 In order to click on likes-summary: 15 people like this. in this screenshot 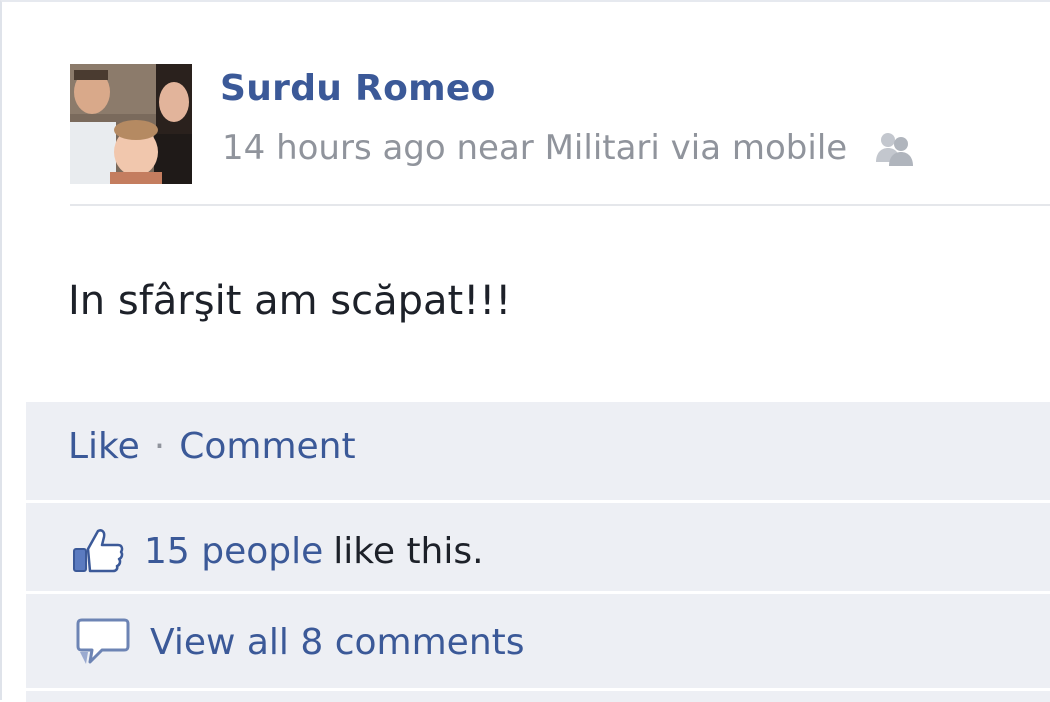, I will do `click(278, 551)`.